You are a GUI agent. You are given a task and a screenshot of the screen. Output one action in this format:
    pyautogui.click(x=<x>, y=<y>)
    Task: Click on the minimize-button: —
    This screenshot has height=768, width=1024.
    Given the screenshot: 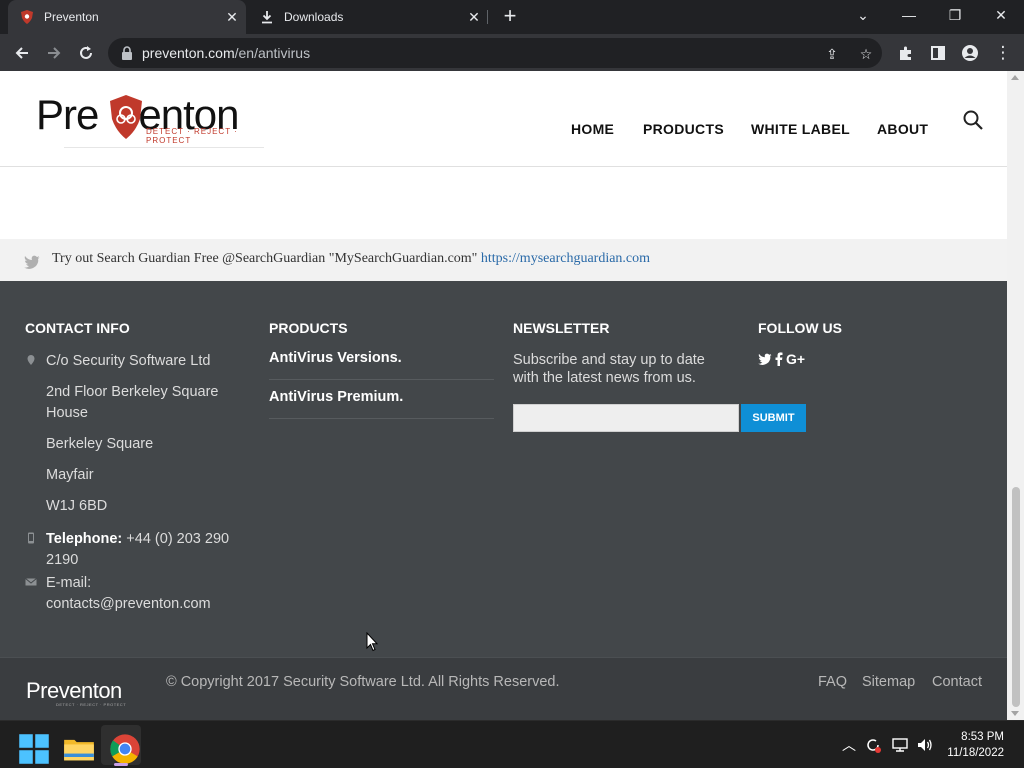 What is the action you would take?
    pyautogui.click(x=909, y=15)
    